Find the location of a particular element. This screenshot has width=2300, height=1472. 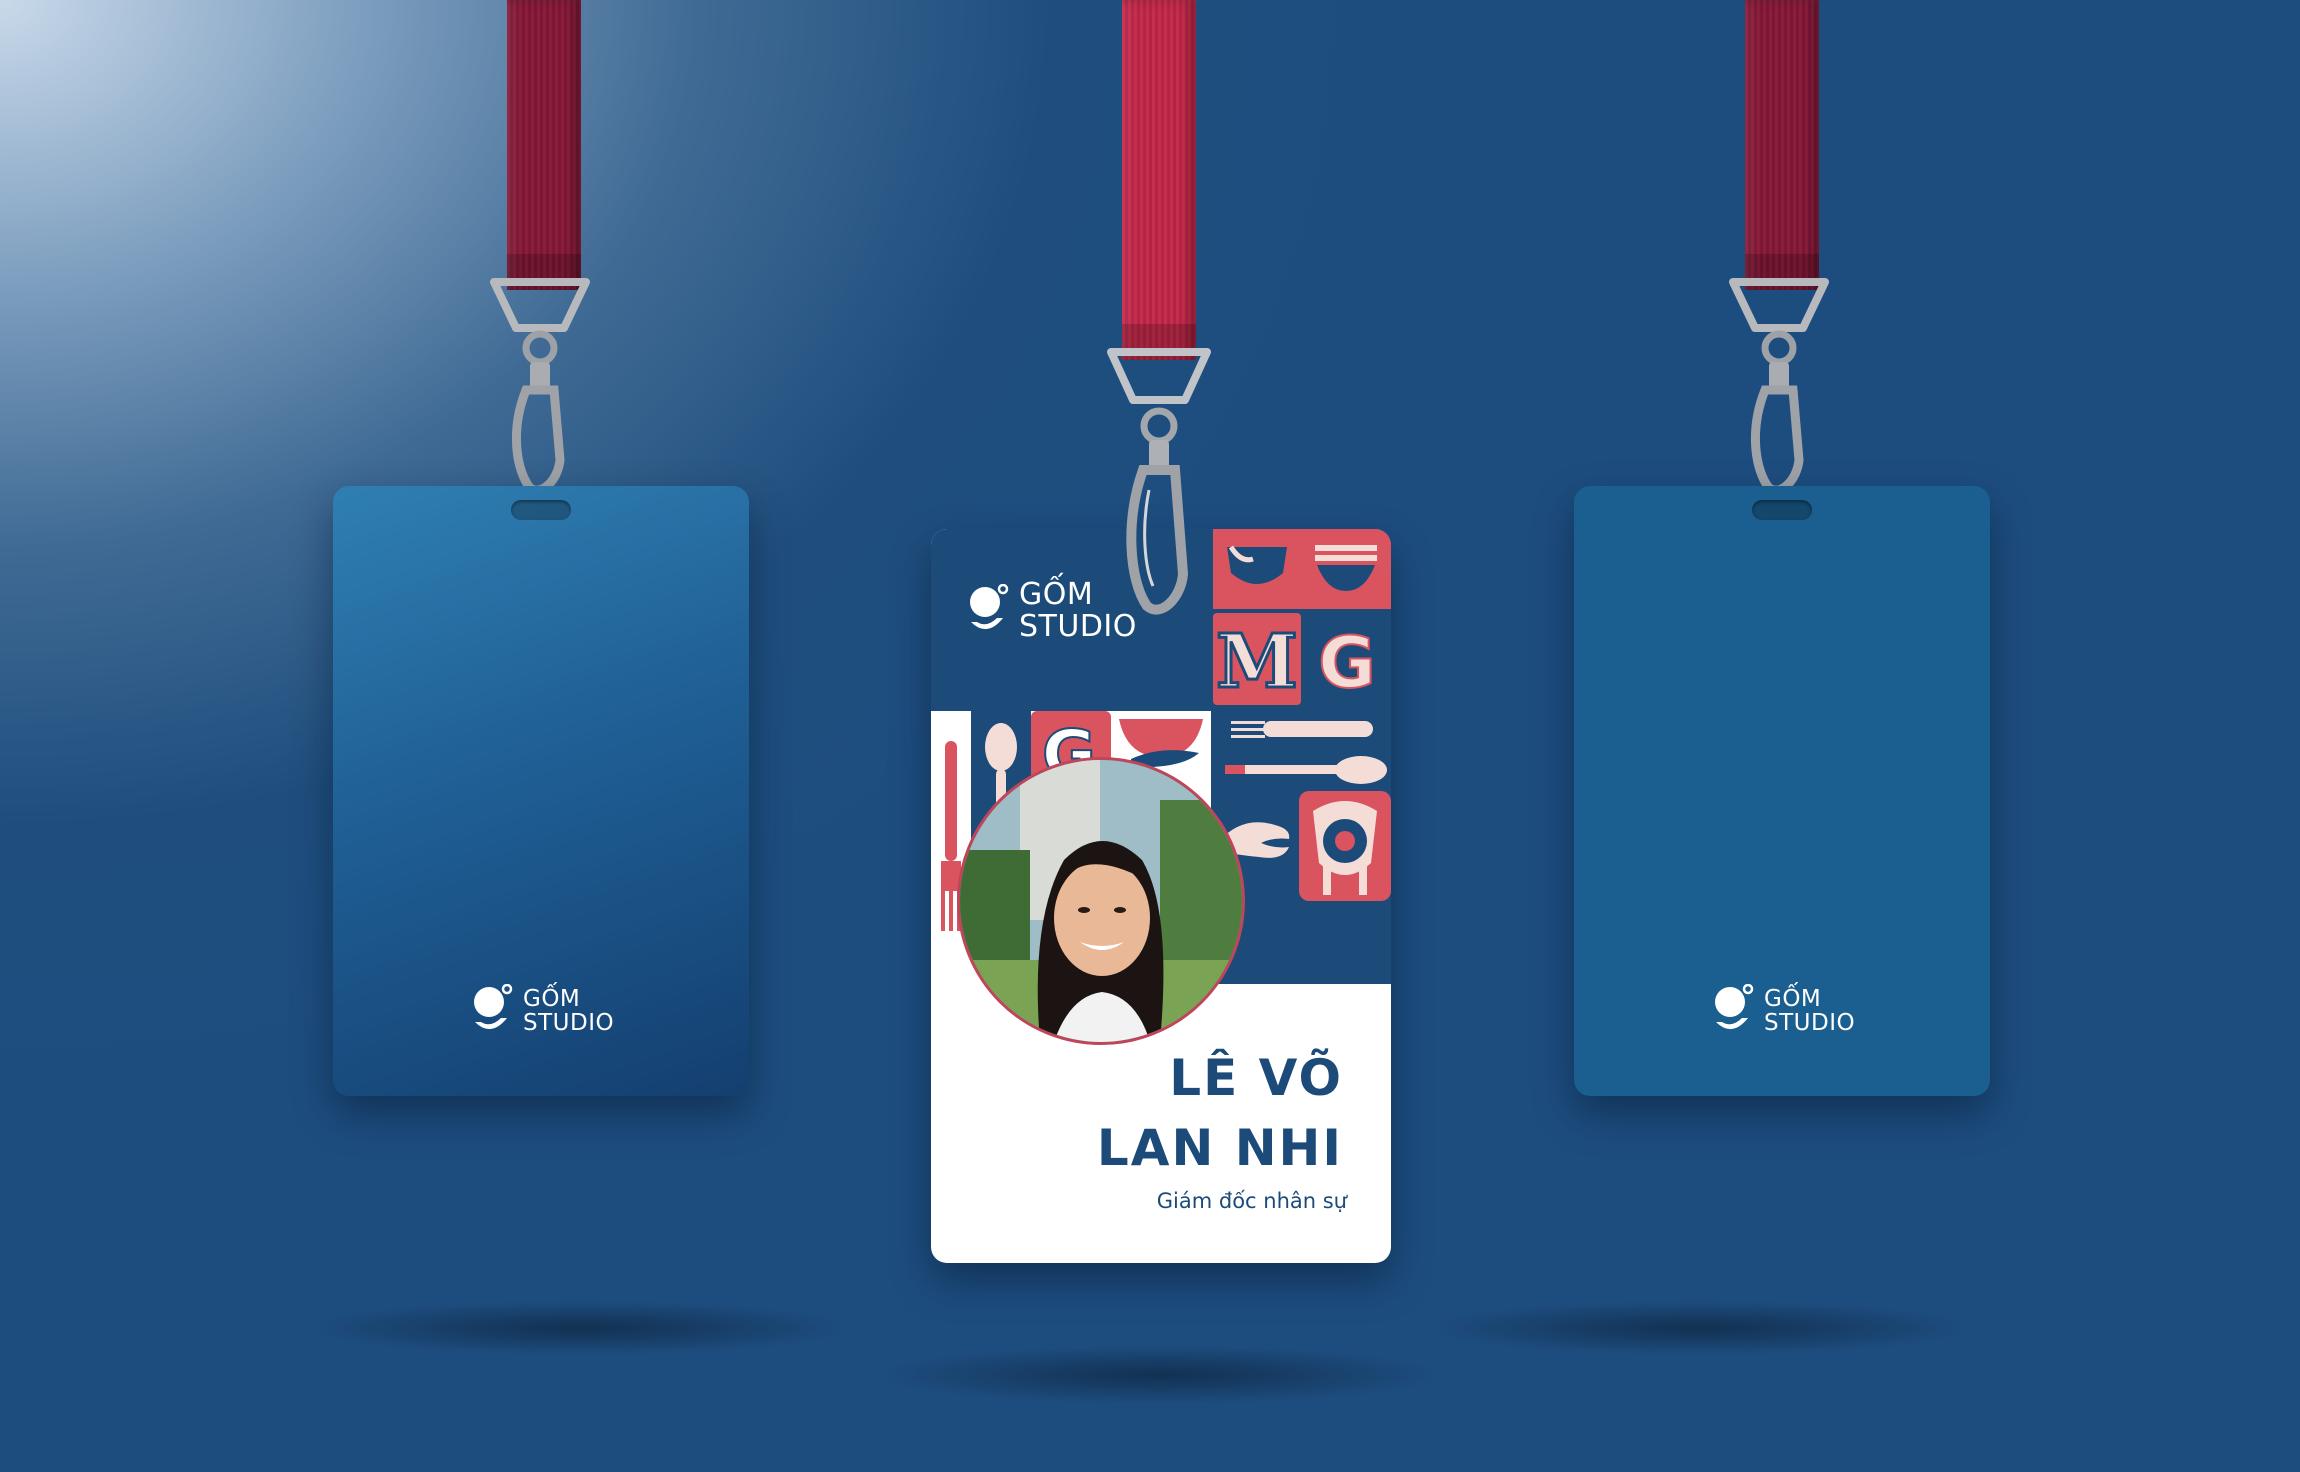

svg-text: G is located at coordinates (1346, 663).